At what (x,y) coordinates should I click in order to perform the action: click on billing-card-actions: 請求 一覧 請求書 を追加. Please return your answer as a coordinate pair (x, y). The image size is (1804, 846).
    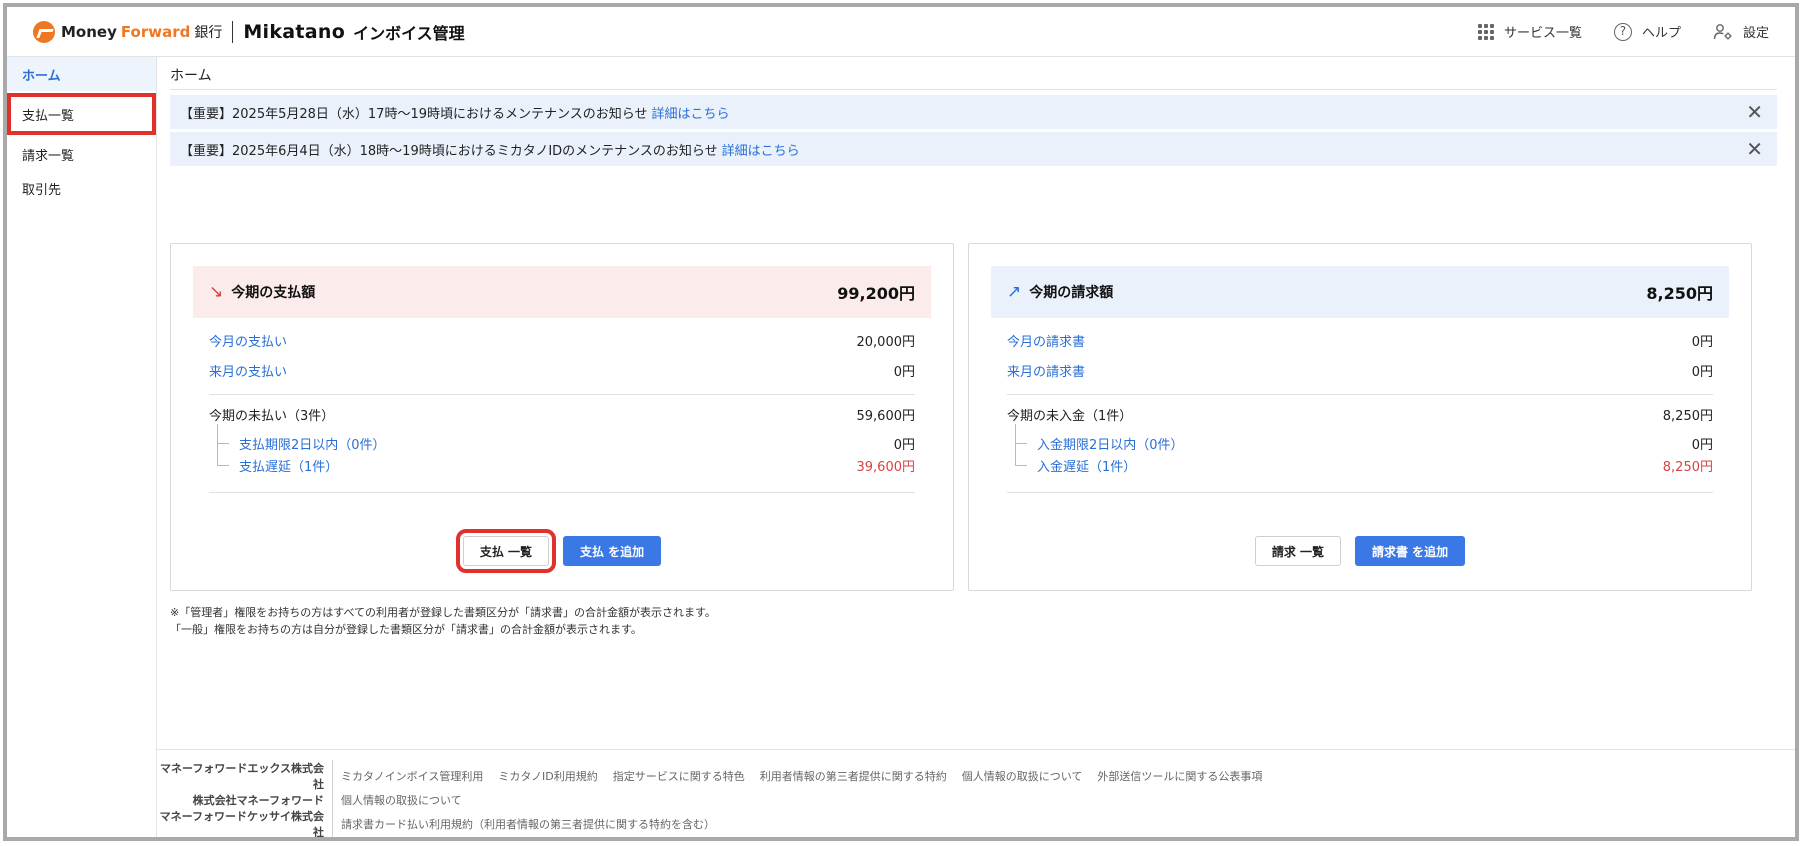
    Looking at the image, I should click on (1360, 551).